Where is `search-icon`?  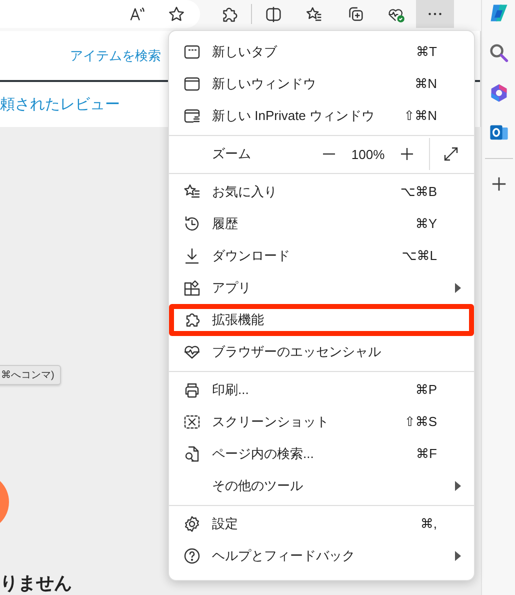 search-icon is located at coordinates (499, 53).